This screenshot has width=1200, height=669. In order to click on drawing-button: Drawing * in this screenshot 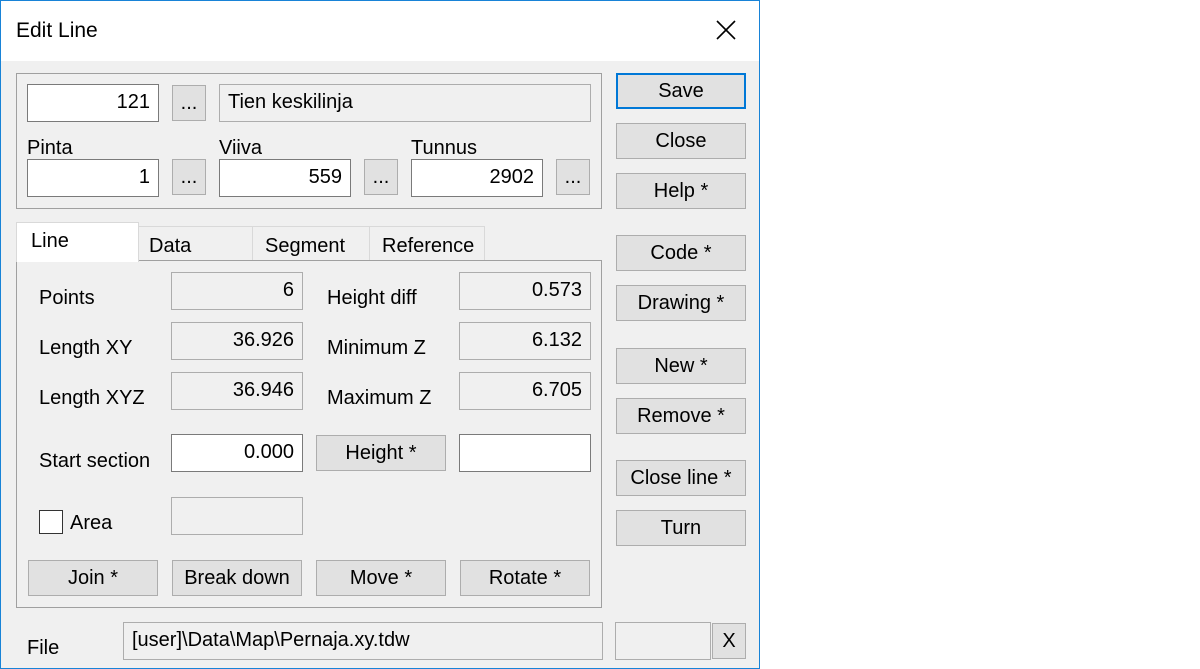, I will do `click(681, 303)`.